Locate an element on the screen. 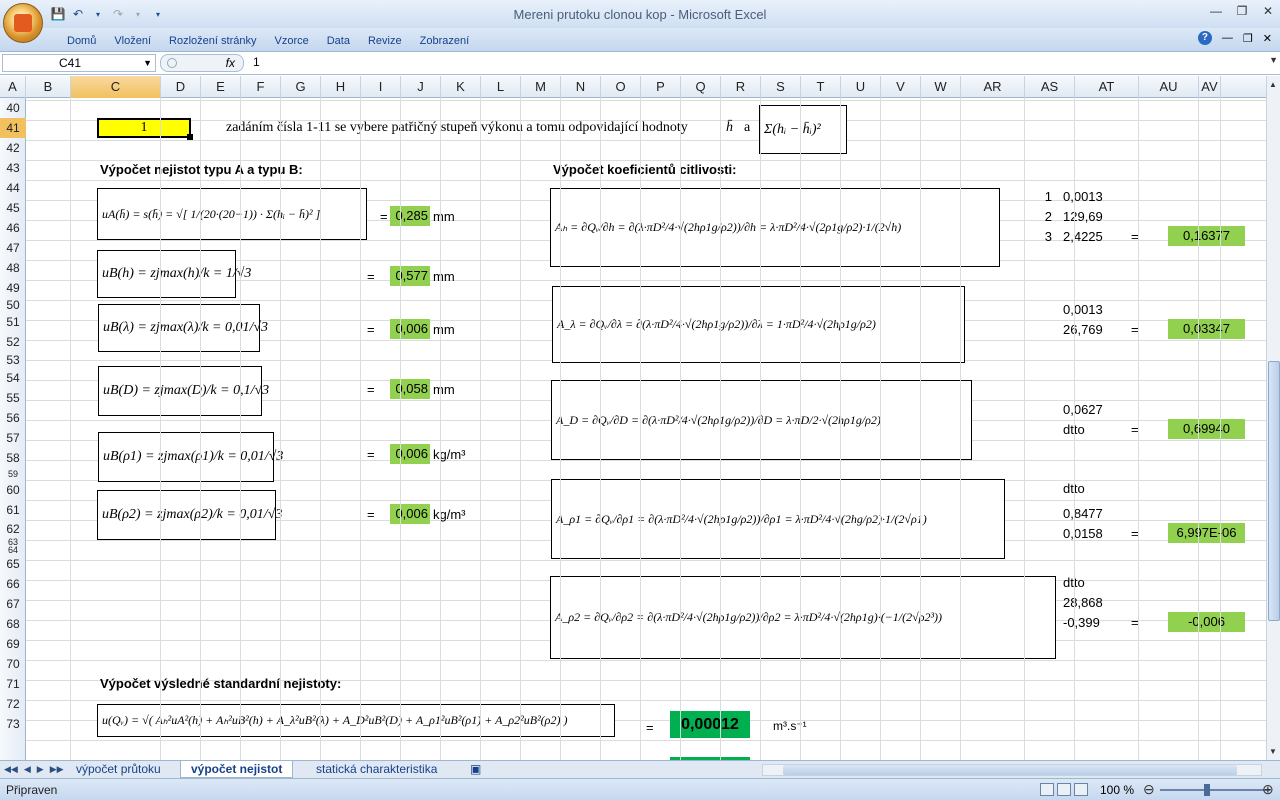 Image resolution: width=1280 pixels, height=800 pixels. ribbon-tab-3: Vzorce is located at coordinates (291, 41).